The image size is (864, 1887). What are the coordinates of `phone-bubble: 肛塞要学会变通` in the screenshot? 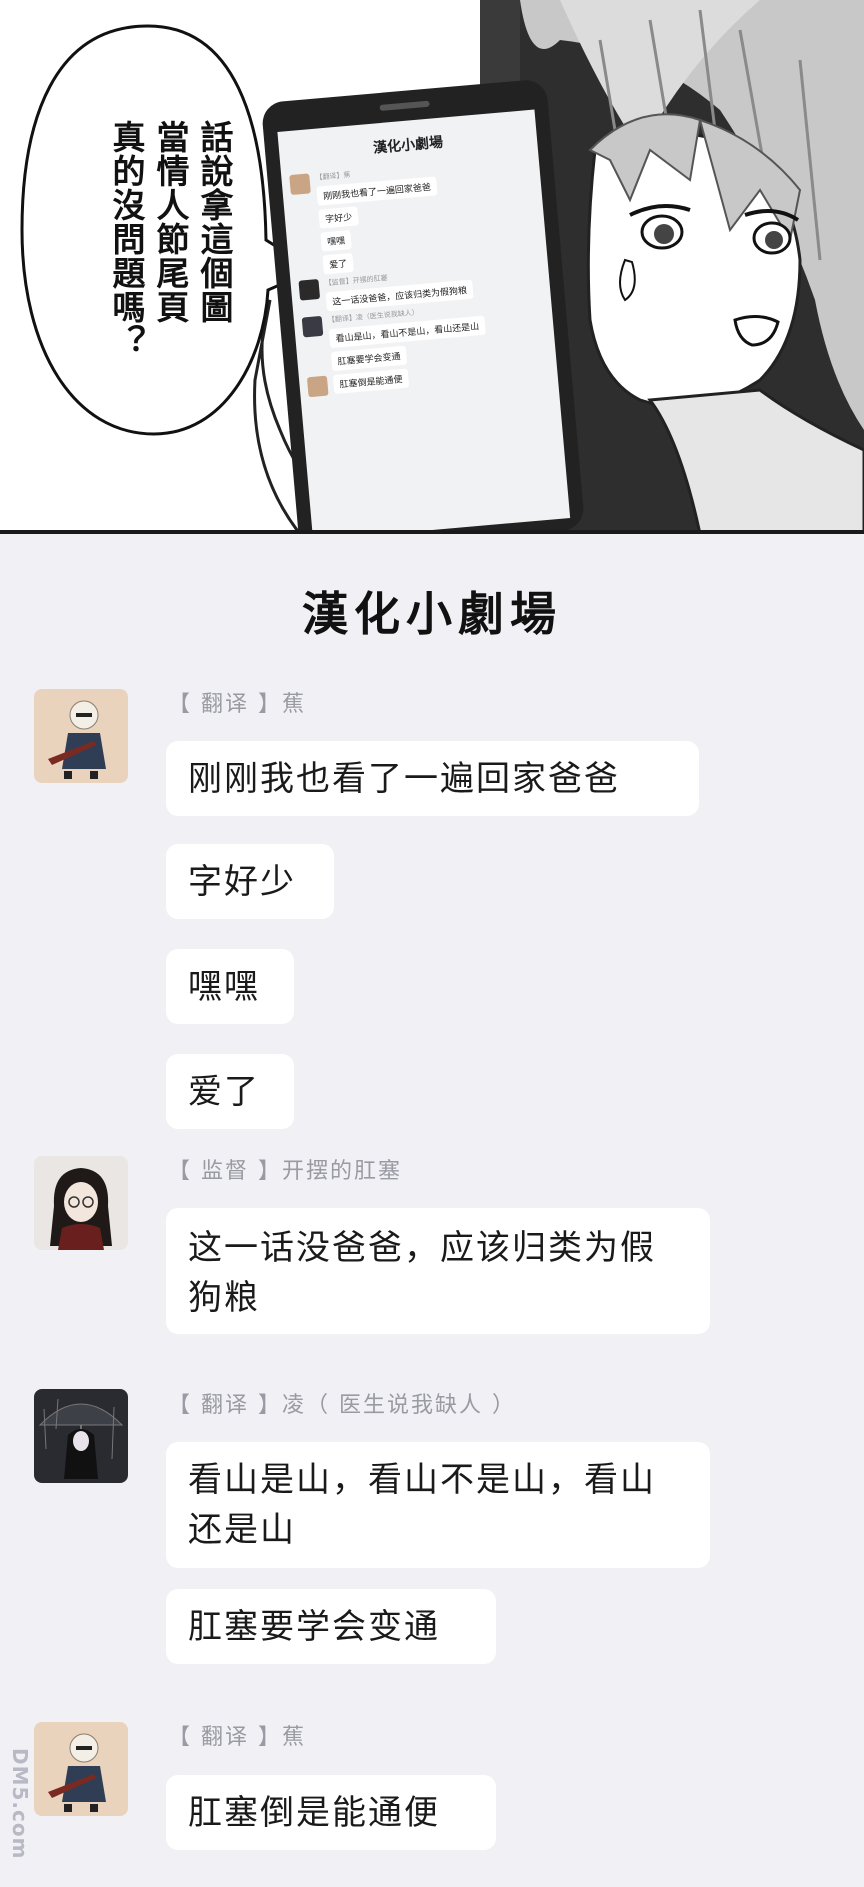 It's located at (369, 358).